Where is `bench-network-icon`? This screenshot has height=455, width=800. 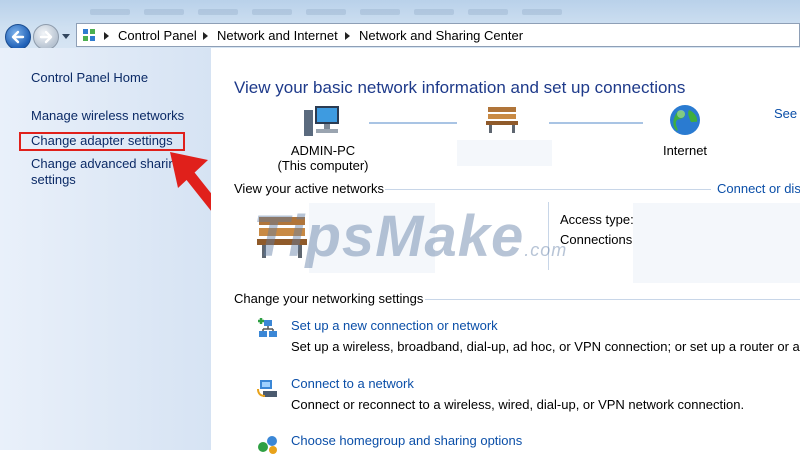 bench-network-icon is located at coordinates (502, 120).